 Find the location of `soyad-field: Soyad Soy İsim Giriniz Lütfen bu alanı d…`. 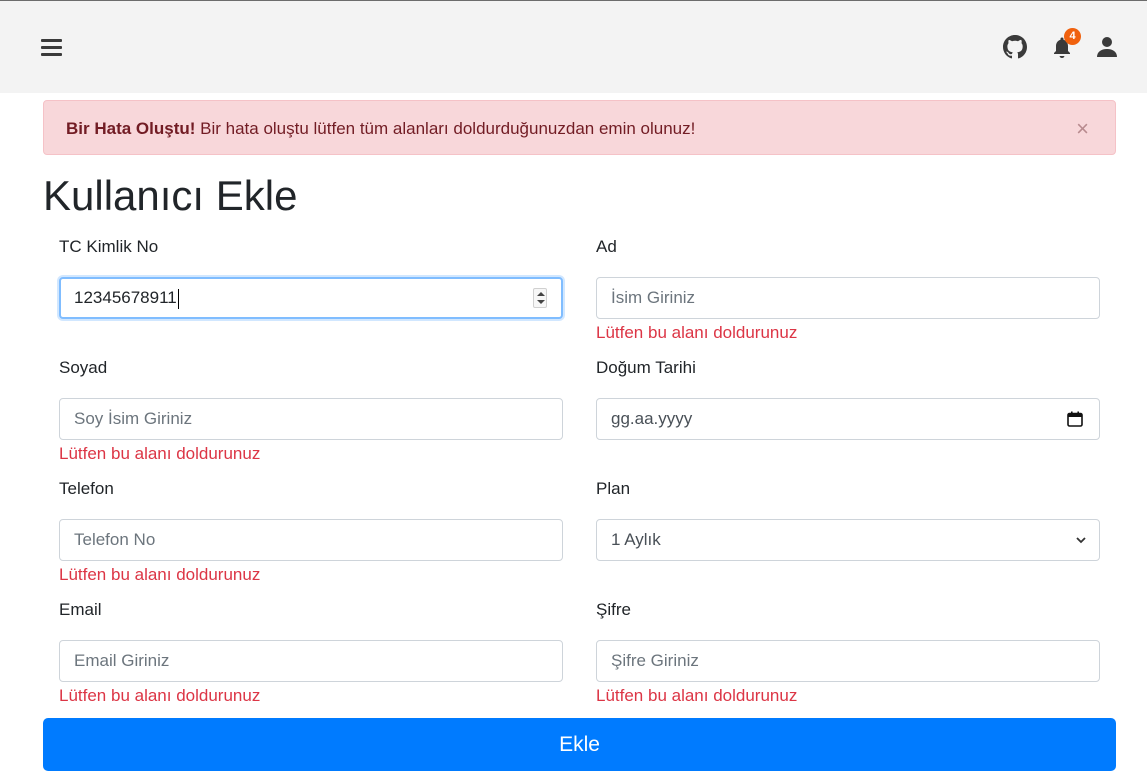

soyad-field: Soyad Soy İsim Giriniz Lütfen bu alanı d… is located at coordinates (311, 410).